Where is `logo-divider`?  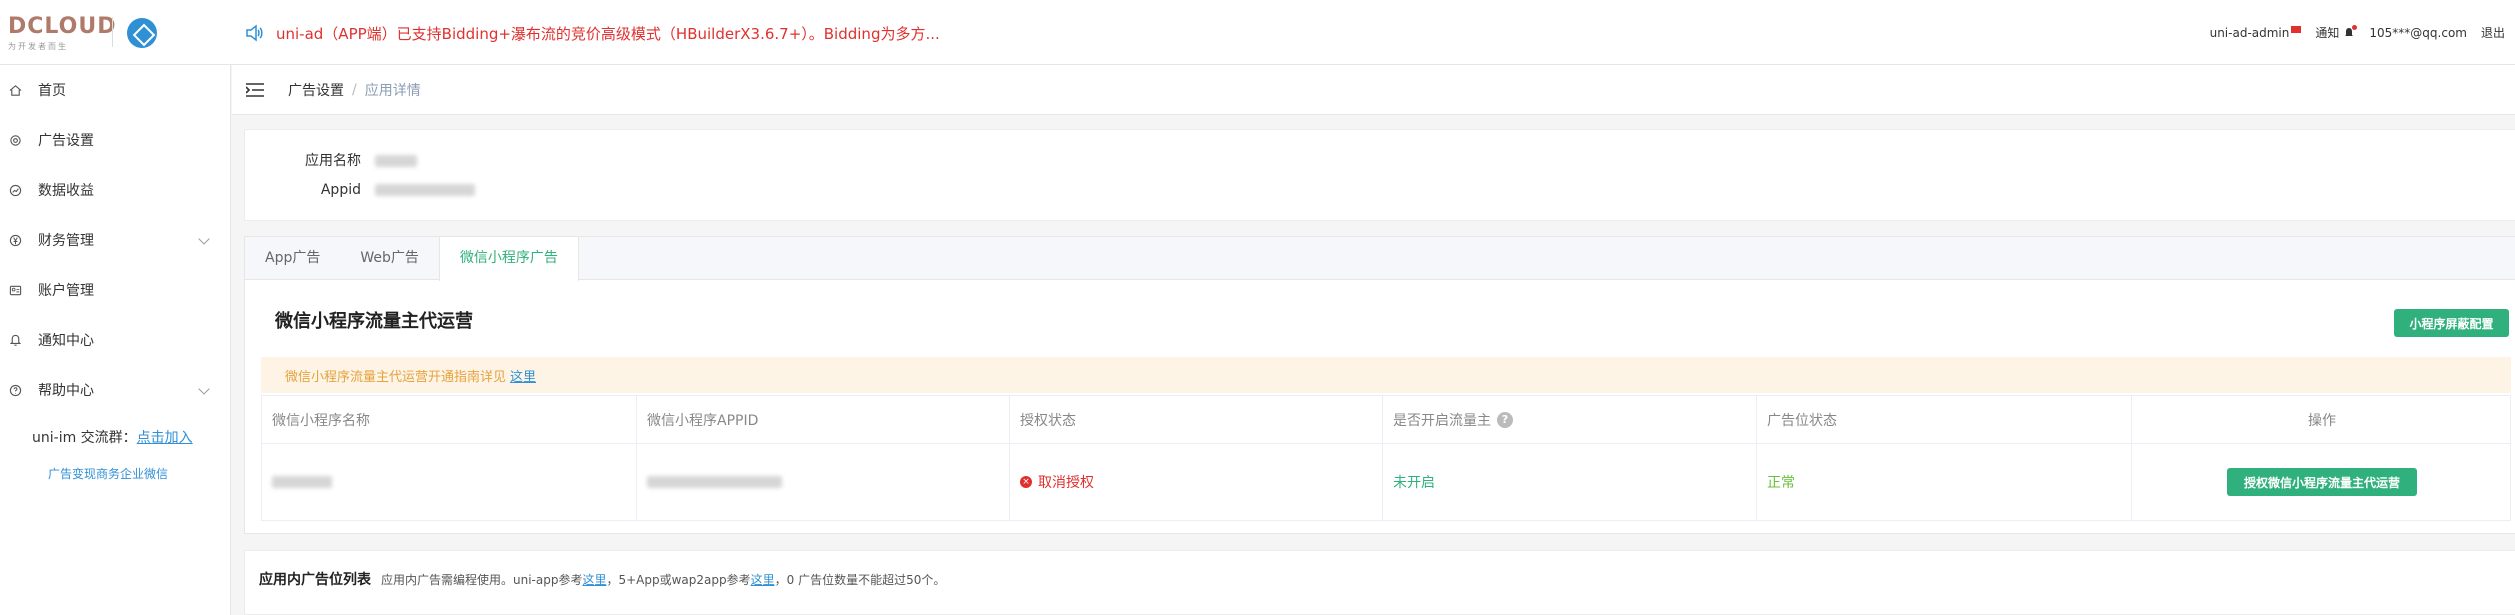
logo-divider is located at coordinates (112, 32).